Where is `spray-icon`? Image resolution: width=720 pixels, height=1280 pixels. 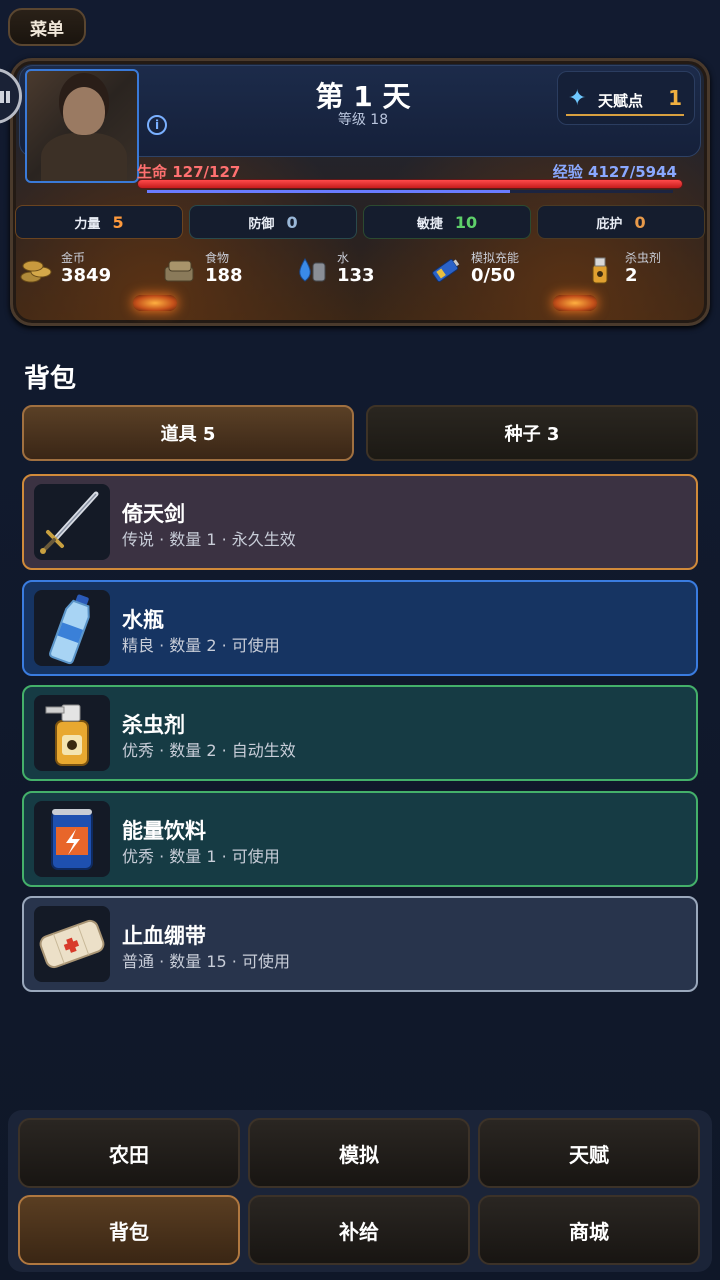 spray-icon is located at coordinates (600, 270).